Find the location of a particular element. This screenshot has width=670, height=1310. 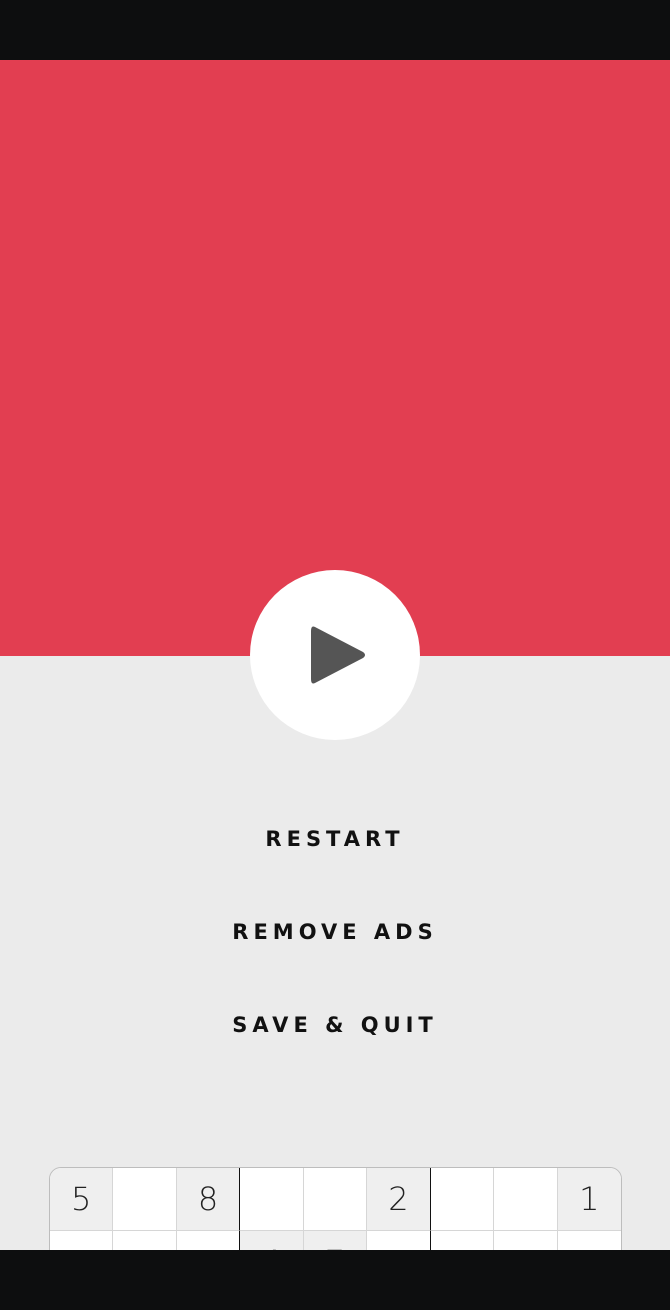

sudoku-cell: 8 is located at coordinates (208, 1199).